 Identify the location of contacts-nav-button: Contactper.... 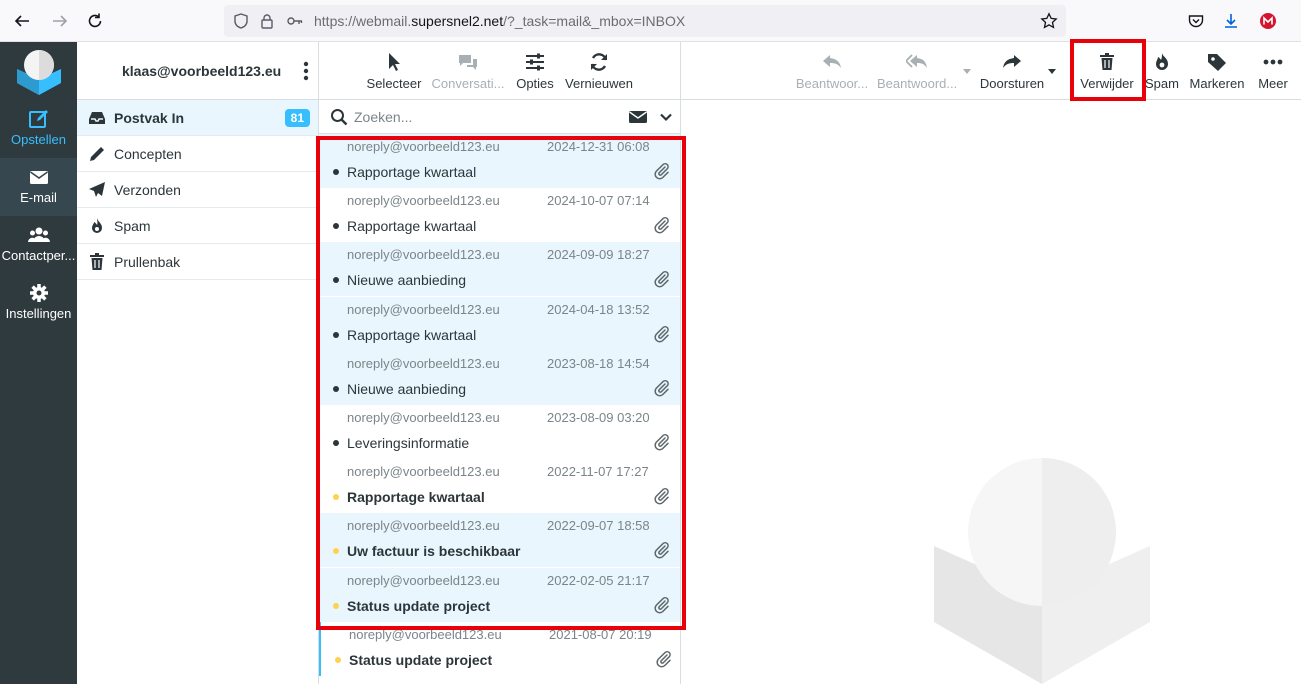
(38, 245).